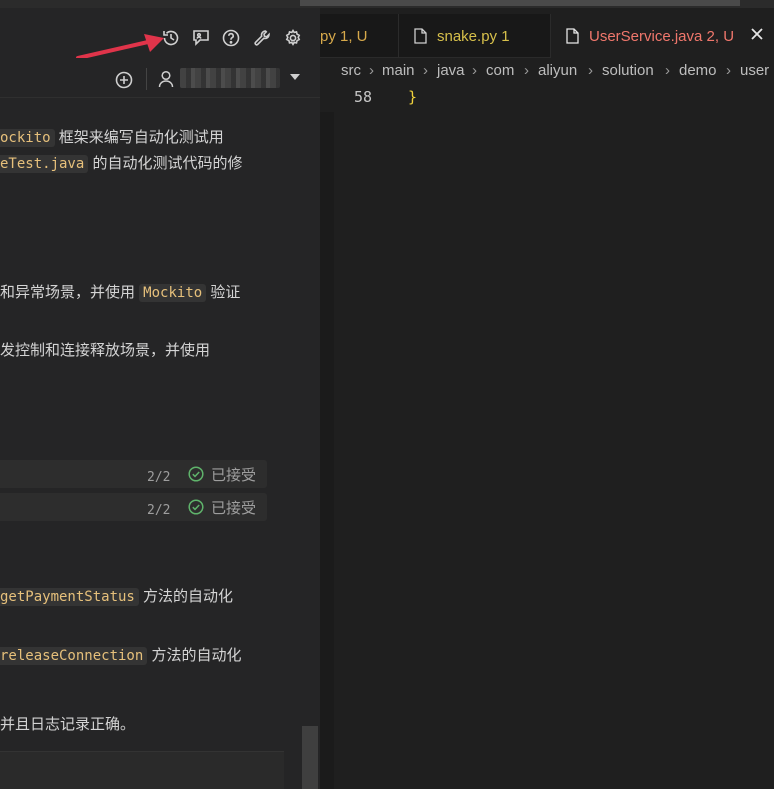 The width and height of the screenshot is (774, 789). Describe the element at coordinates (295, 77) in the screenshot. I see `caret-down-icon` at that location.